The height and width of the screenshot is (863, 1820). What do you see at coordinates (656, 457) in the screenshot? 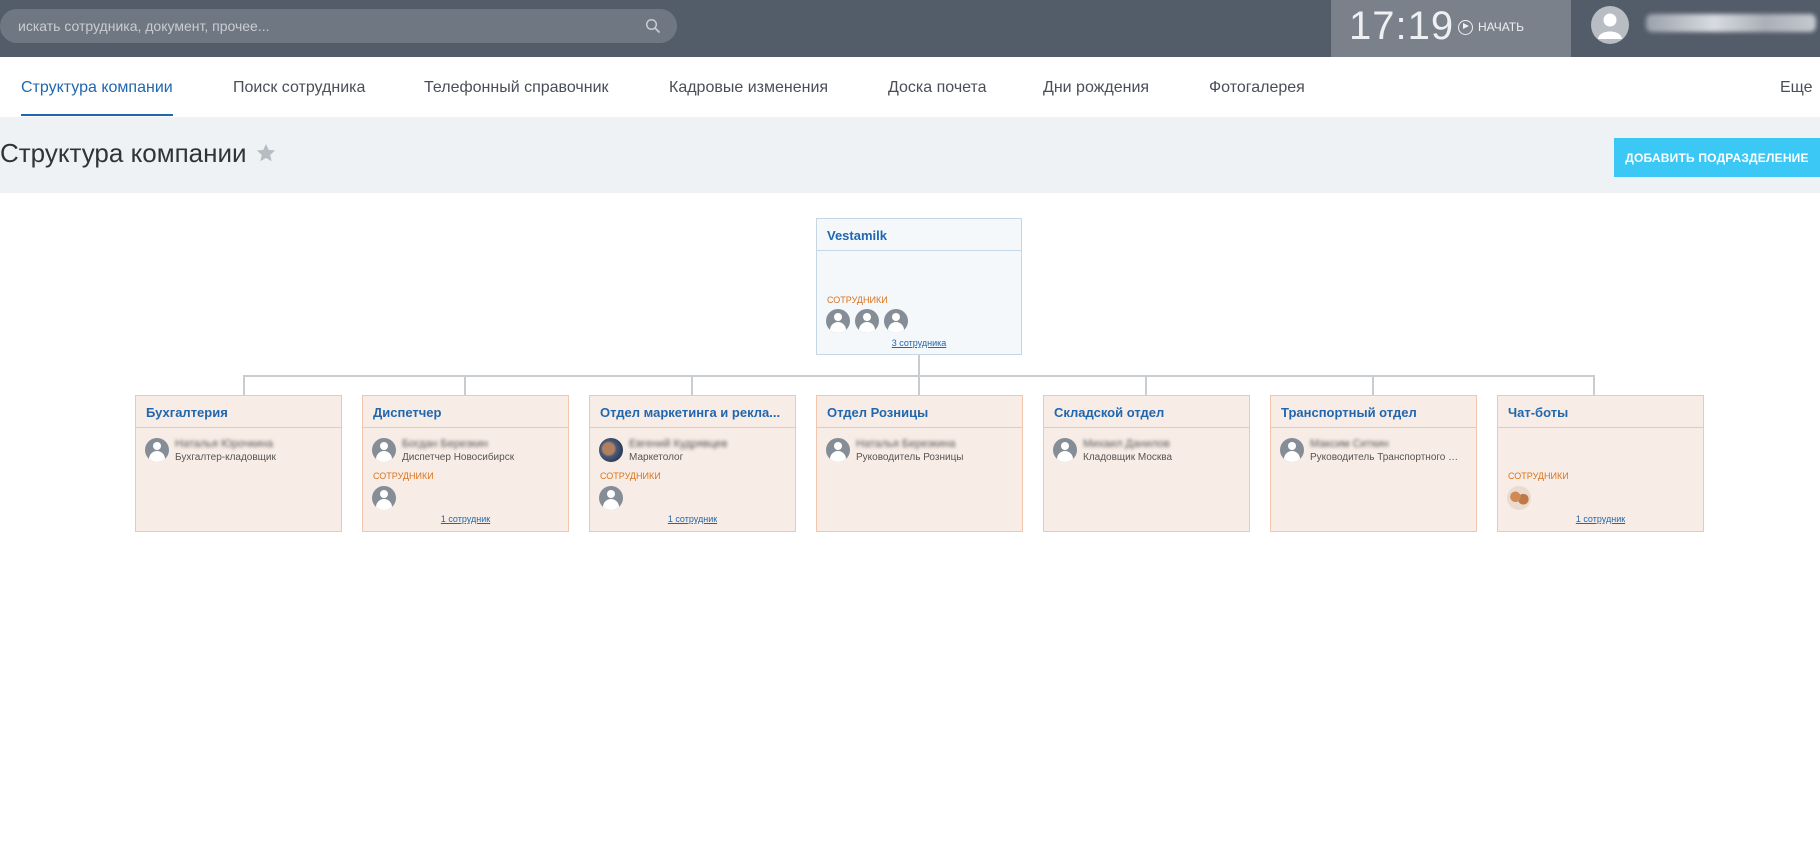
I see `head-position: Маркетолог` at bounding box center [656, 457].